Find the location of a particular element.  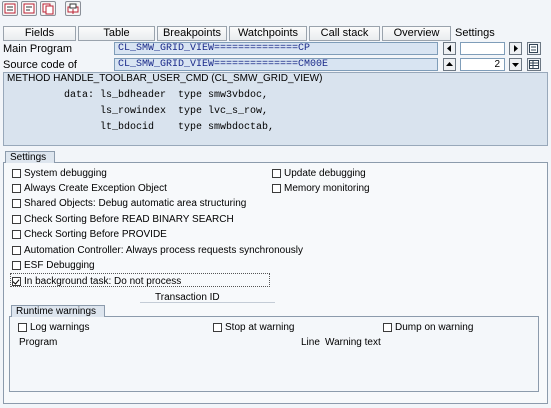

settings-group-title: Settings is located at coordinates (30, 157).